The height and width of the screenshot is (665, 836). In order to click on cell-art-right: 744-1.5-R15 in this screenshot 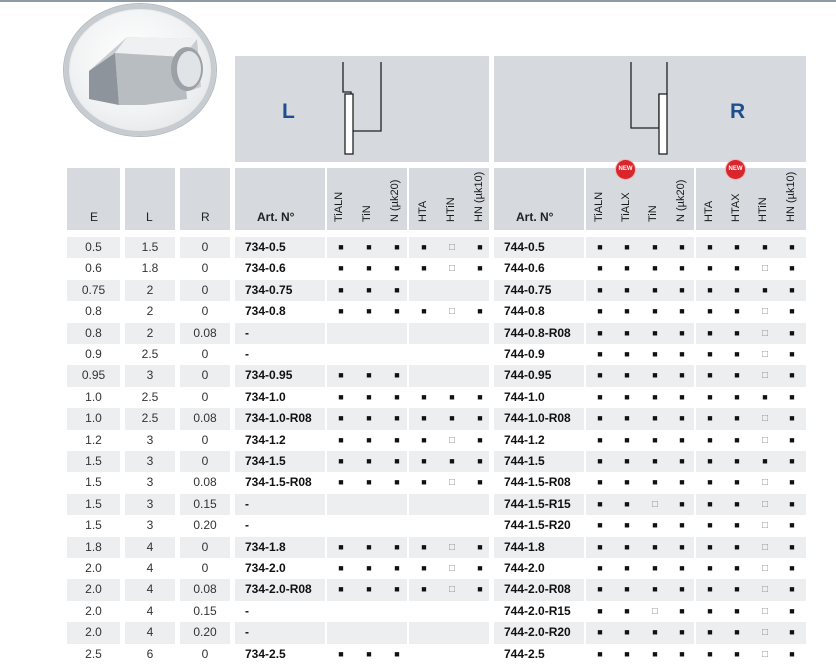, I will do `click(537, 503)`.